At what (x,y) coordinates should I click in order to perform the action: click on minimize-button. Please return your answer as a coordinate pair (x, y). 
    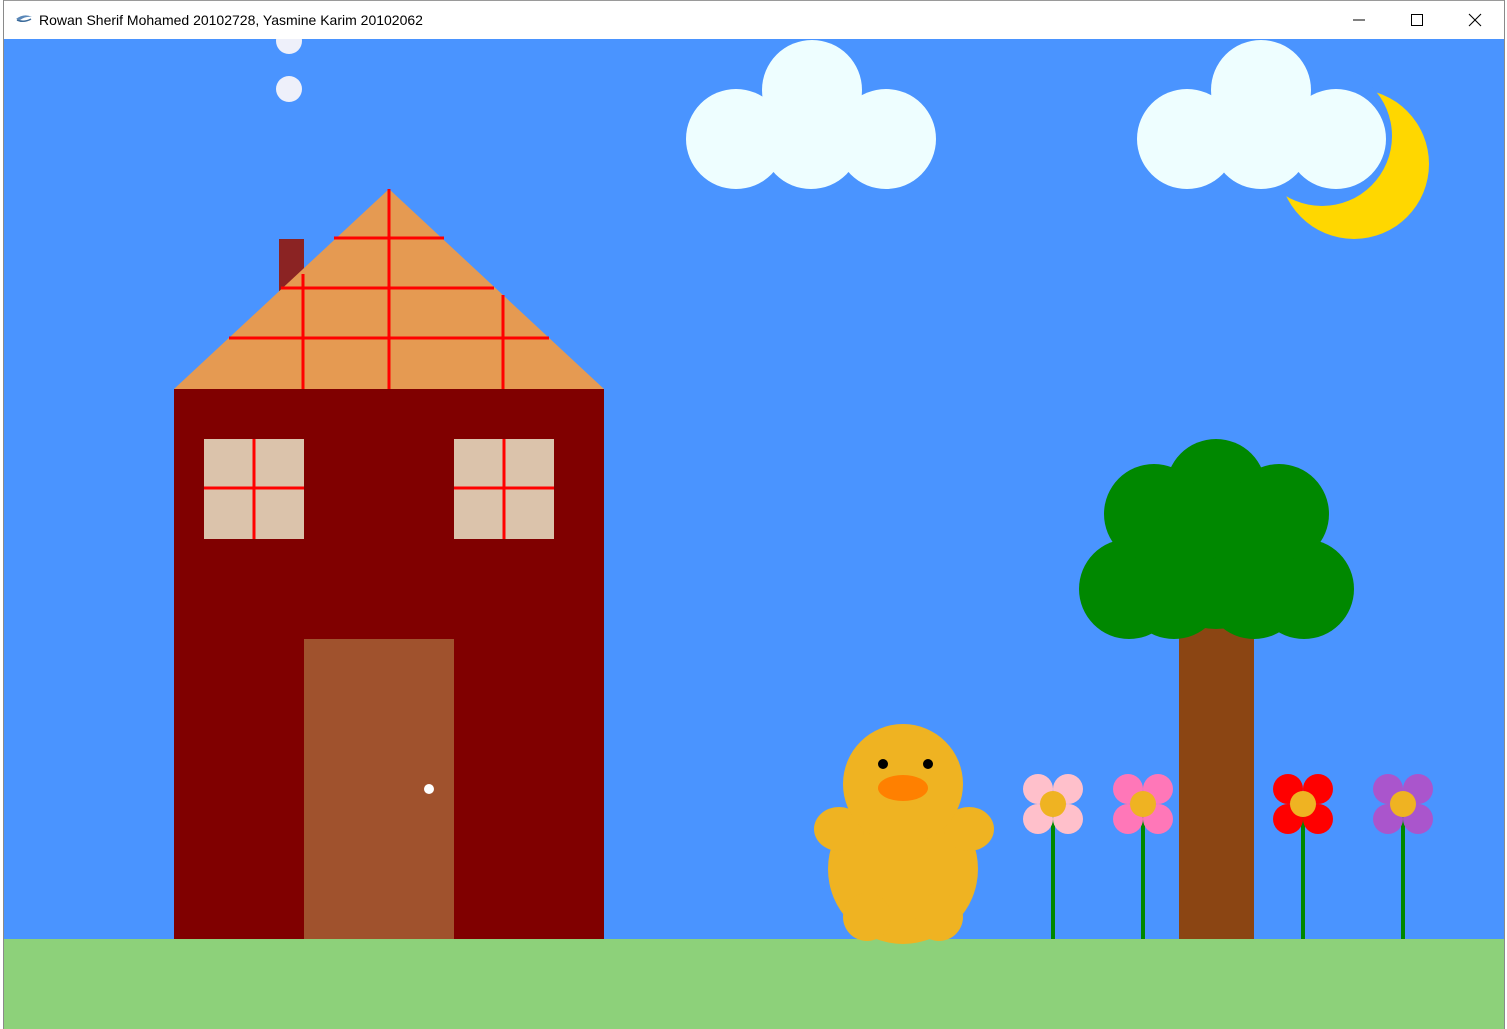
    Looking at the image, I should click on (1359, 20).